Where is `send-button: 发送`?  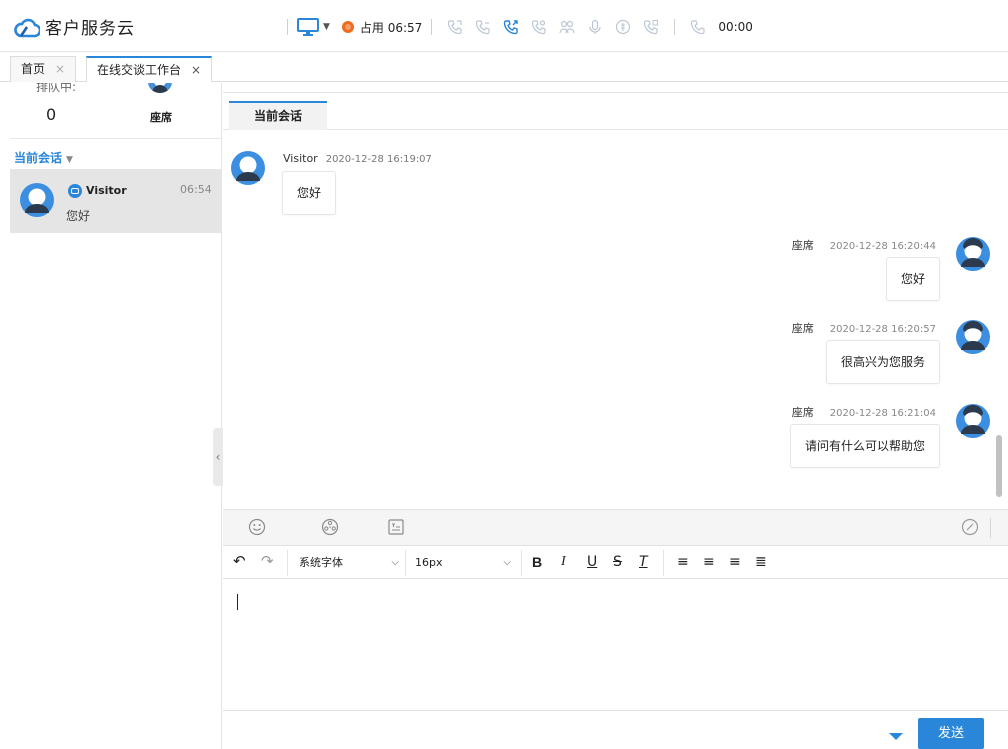 send-button: 发送 is located at coordinates (951, 733).